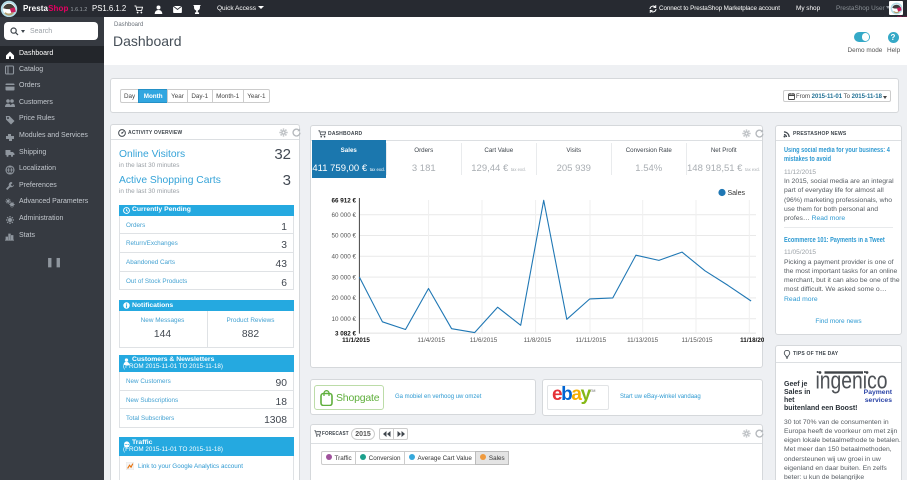 The height and width of the screenshot is (480, 907). Describe the element at coordinates (343, 298) in the screenshot. I see `svg-text: 20 000 €` at that location.